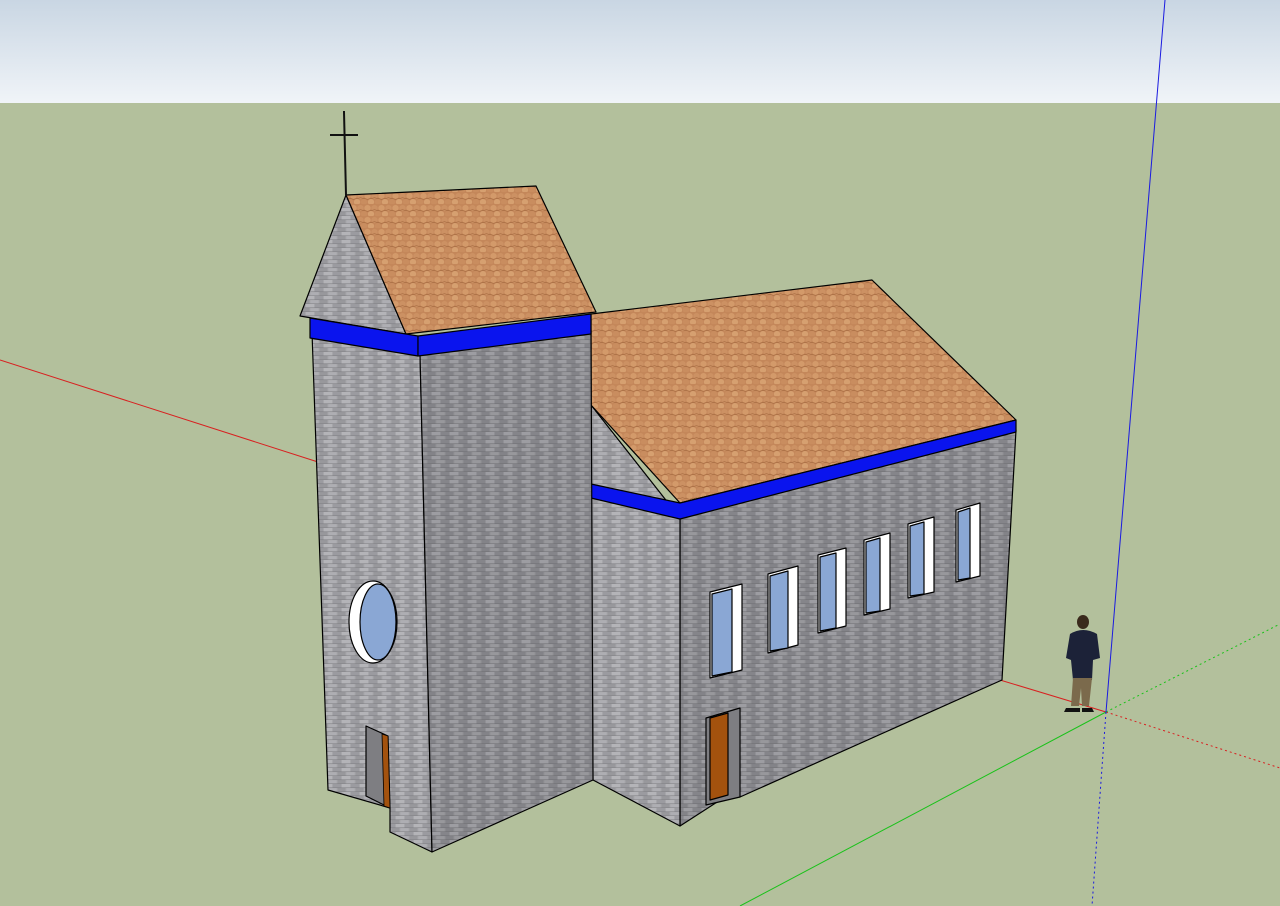 This screenshot has width=1280, height=906. What do you see at coordinates (640, 51) in the screenshot?
I see `sky` at bounding box center [640, 51].